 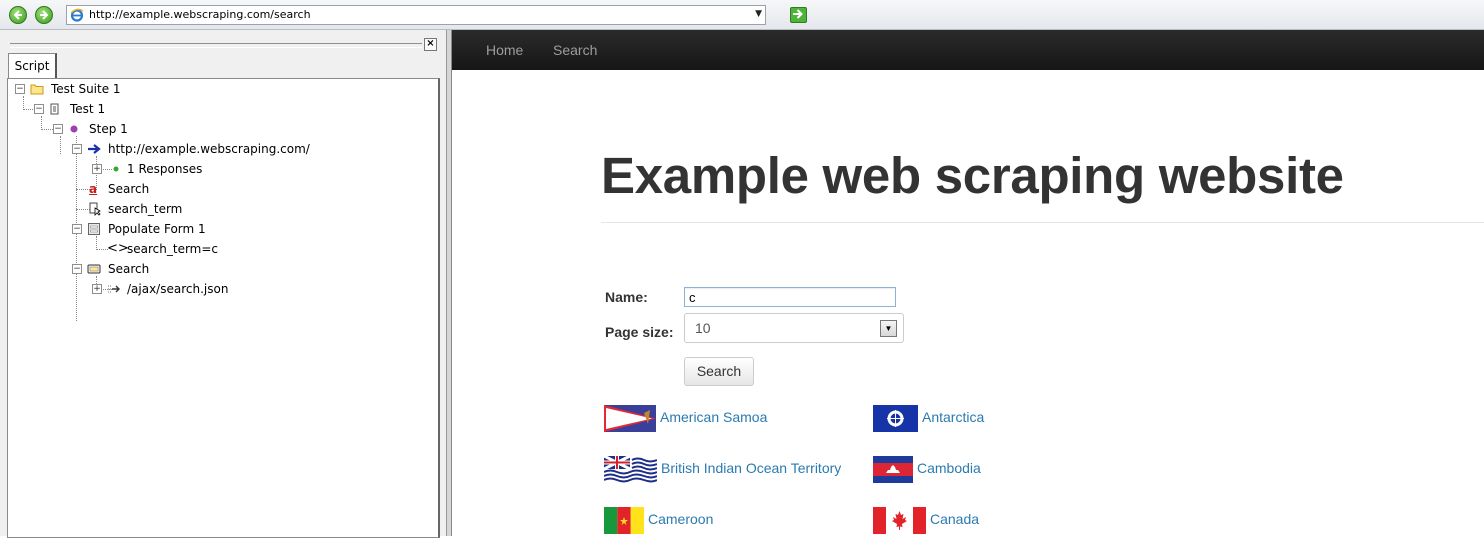 I want to click on country-link: Cambodia, so click(x=949, y=468).